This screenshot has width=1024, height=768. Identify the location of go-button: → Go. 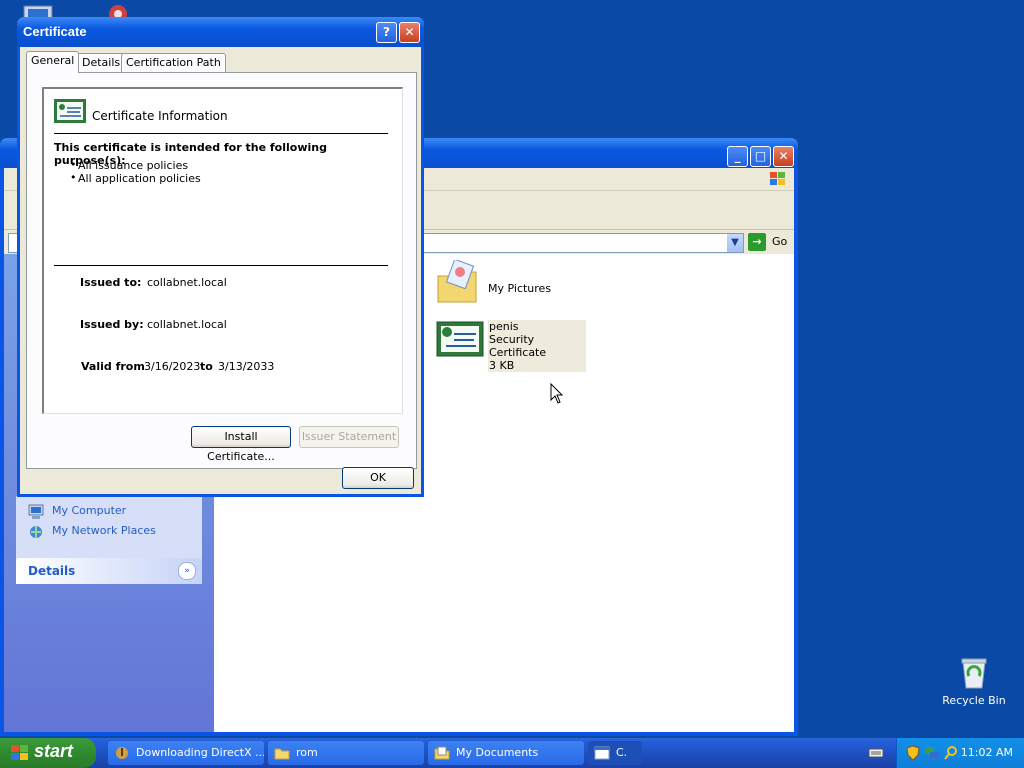
(770, 242).